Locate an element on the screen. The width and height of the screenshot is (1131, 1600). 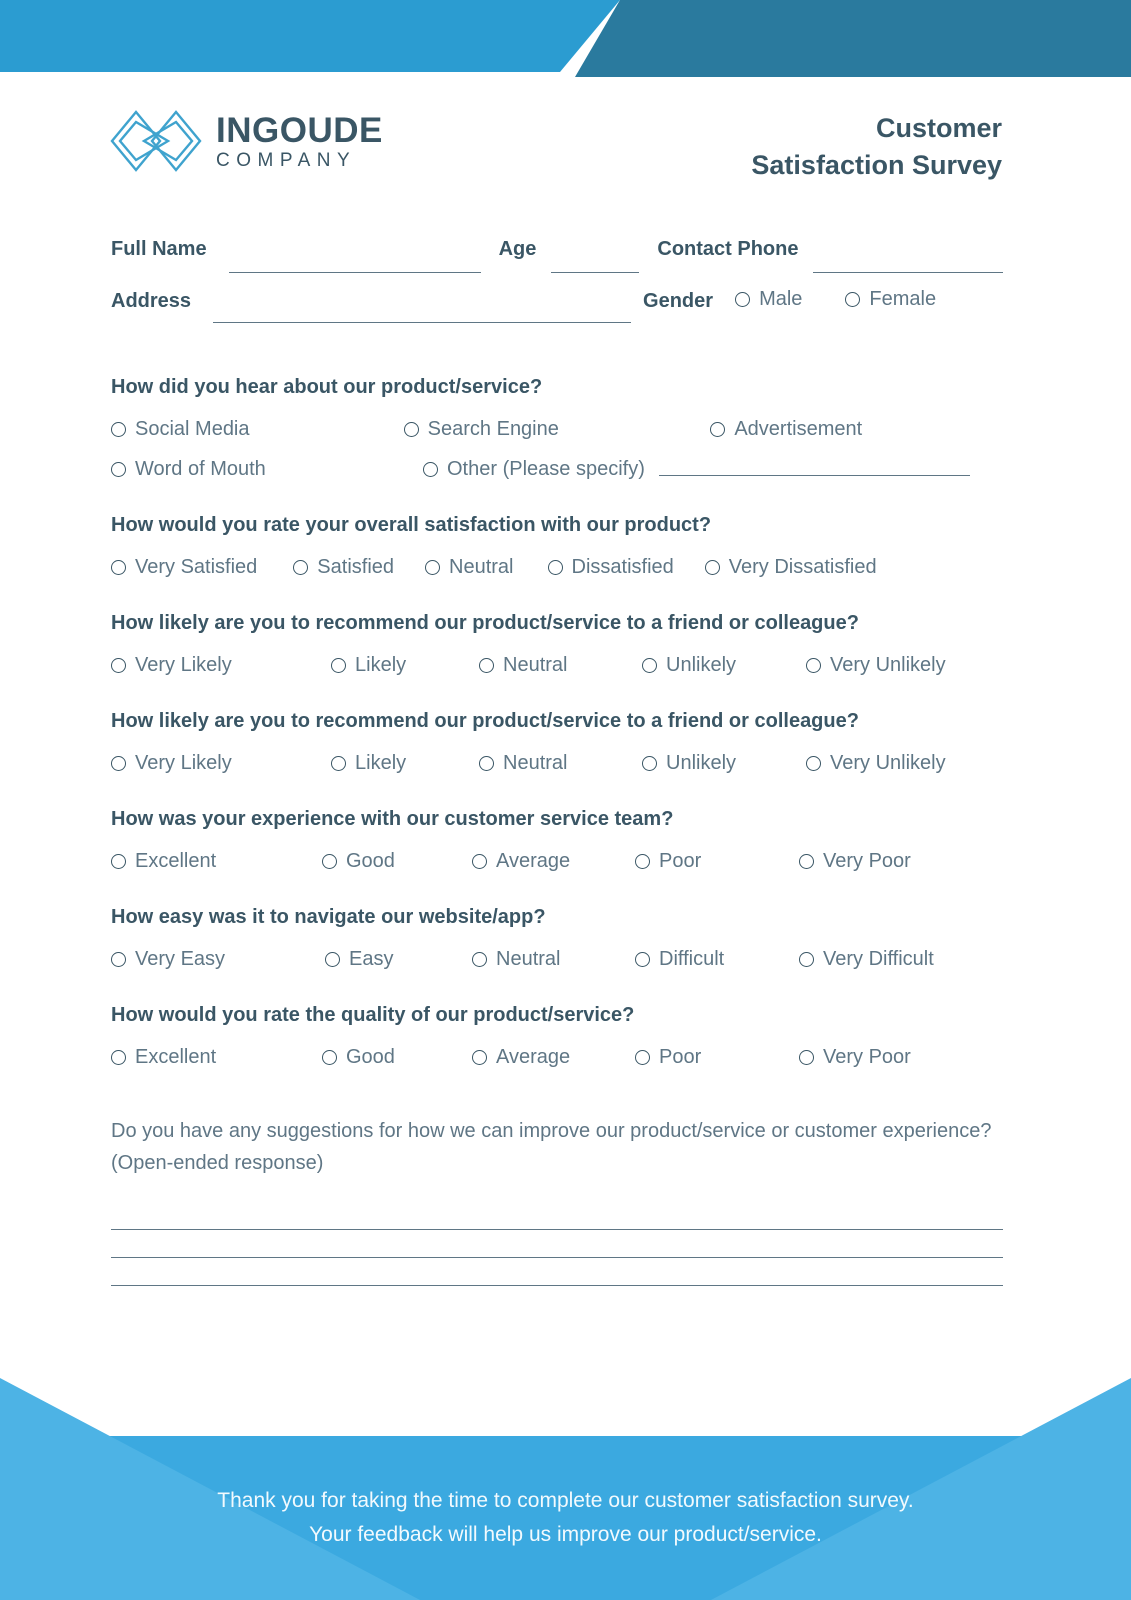
option-dissatisfied: Dissatisfied is located at coordinates (610, 567).